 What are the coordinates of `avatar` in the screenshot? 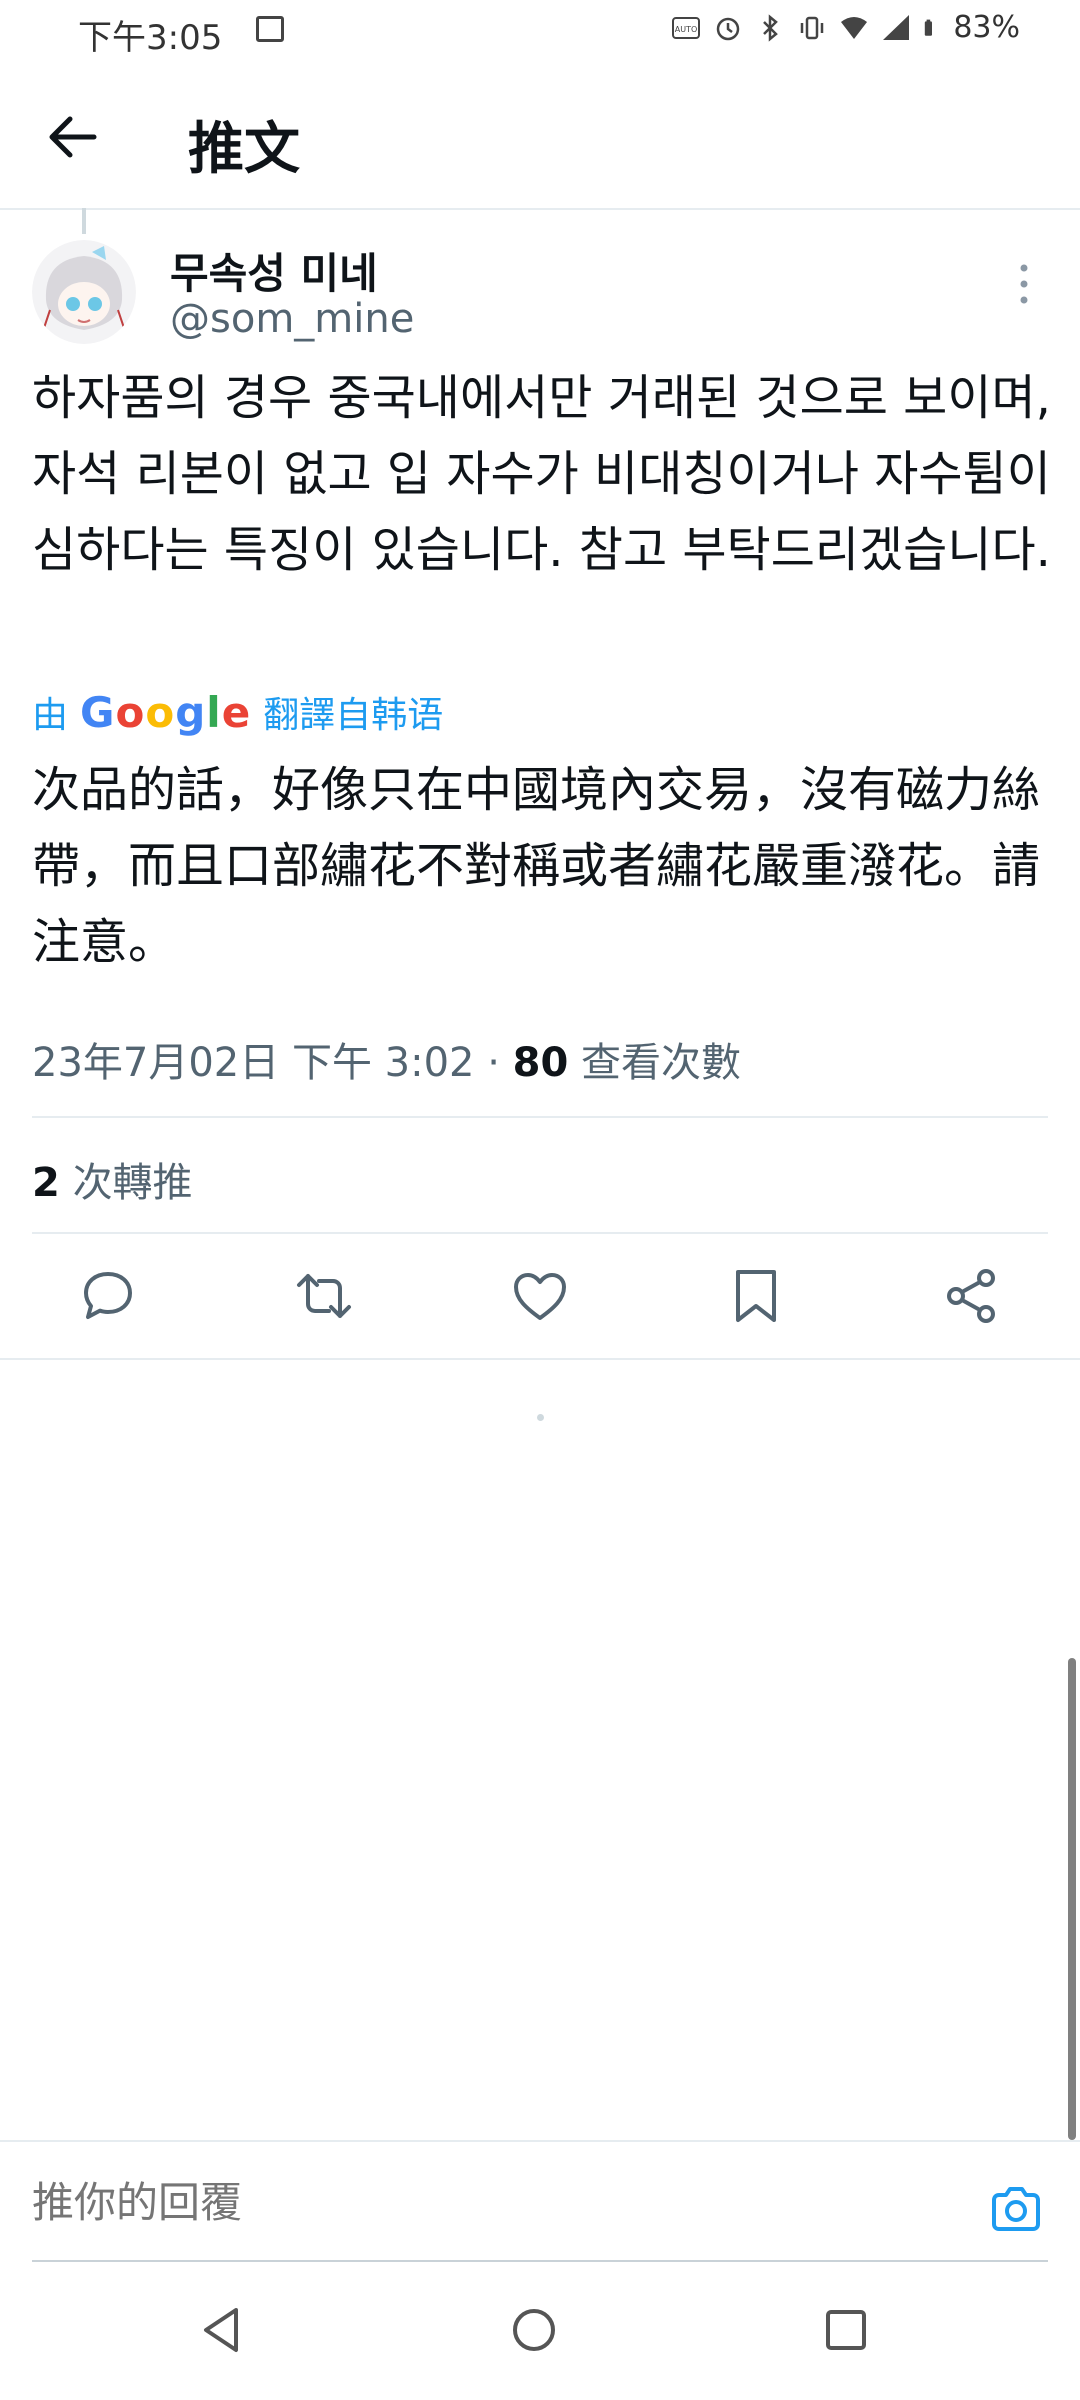 It's located at (84, 292).